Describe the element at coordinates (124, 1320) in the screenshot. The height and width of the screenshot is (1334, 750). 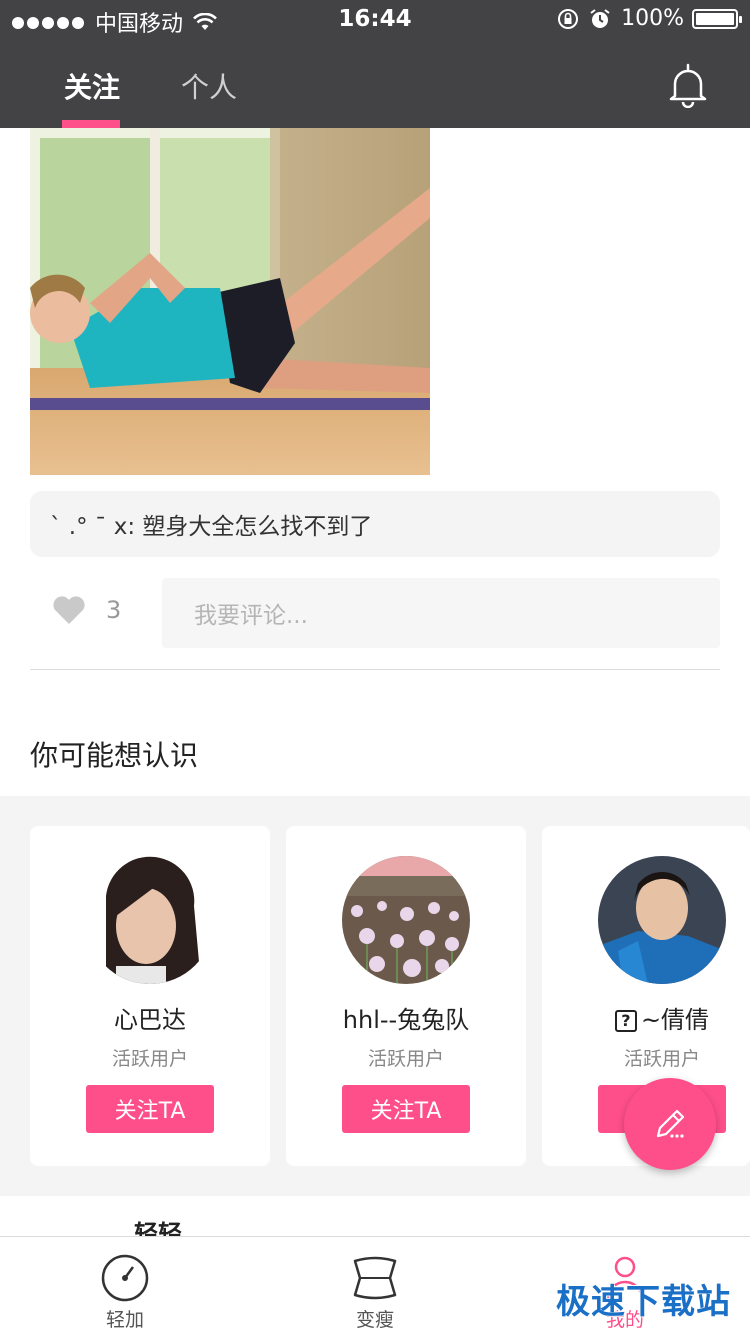
I see `tab-label: 轻加` at that location.